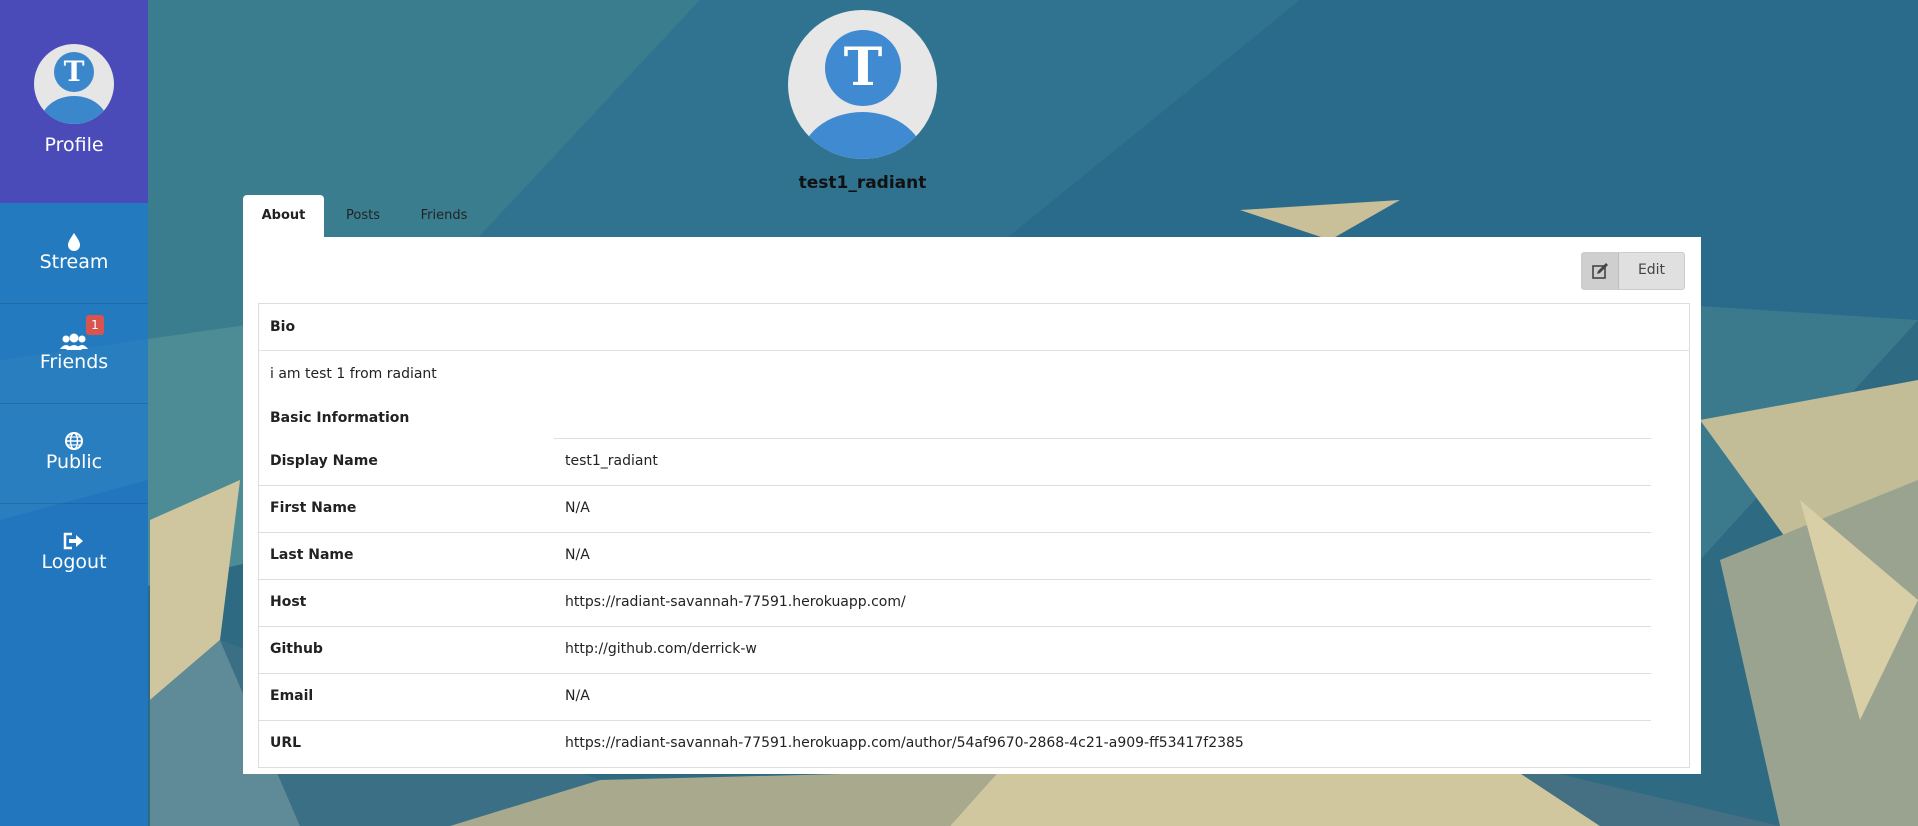 This screenshot has height=826, width=1918. Describe the element at coordinates (863, 68) in the screenshot. I see `profile-avatar-letter: T` at that location.